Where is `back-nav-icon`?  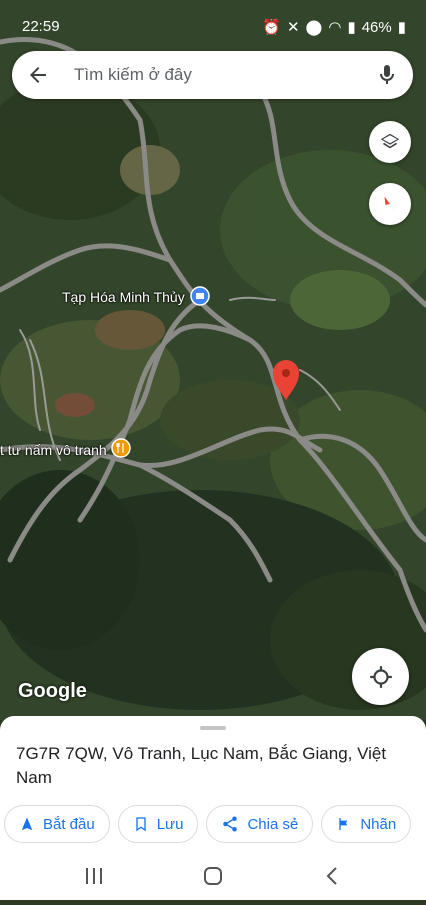 back-nav-icon is located at coordinates (331, 876).